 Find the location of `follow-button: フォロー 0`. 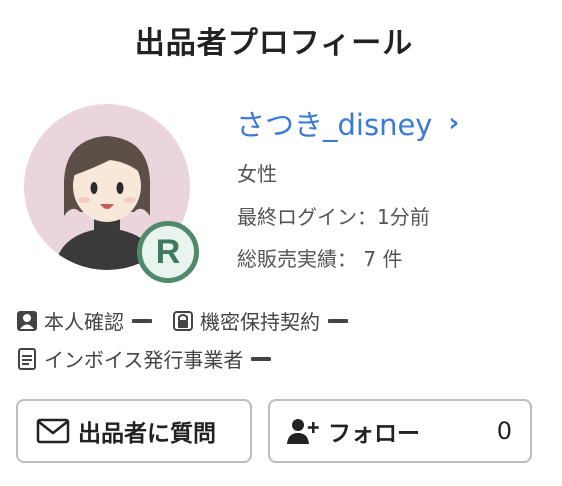

follow-button: フォロー 0 is located at coordinates (400, 431).